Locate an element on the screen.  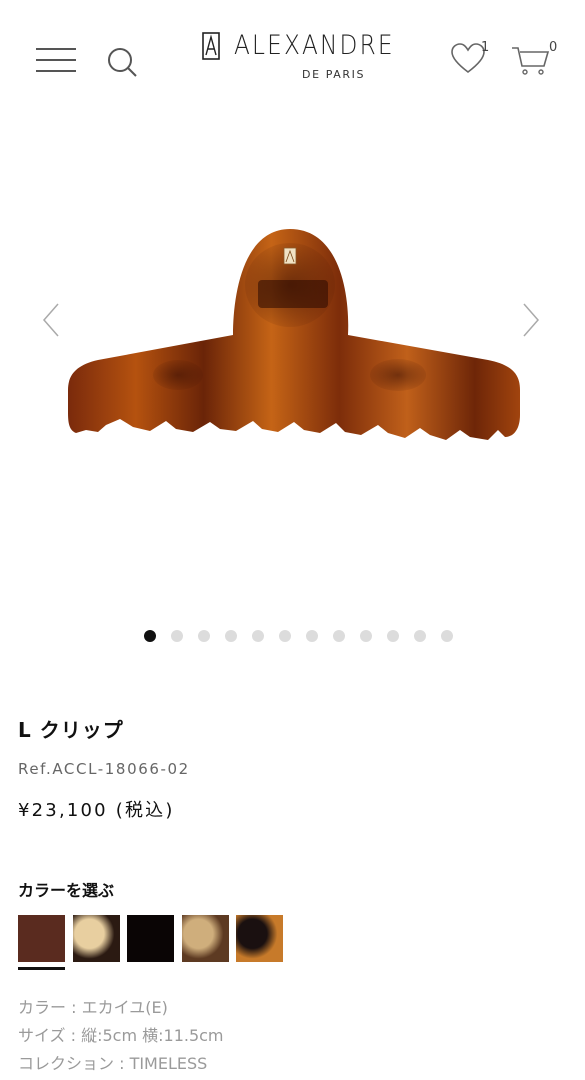
swatch-ecaille is located at coordinates (41, 938).